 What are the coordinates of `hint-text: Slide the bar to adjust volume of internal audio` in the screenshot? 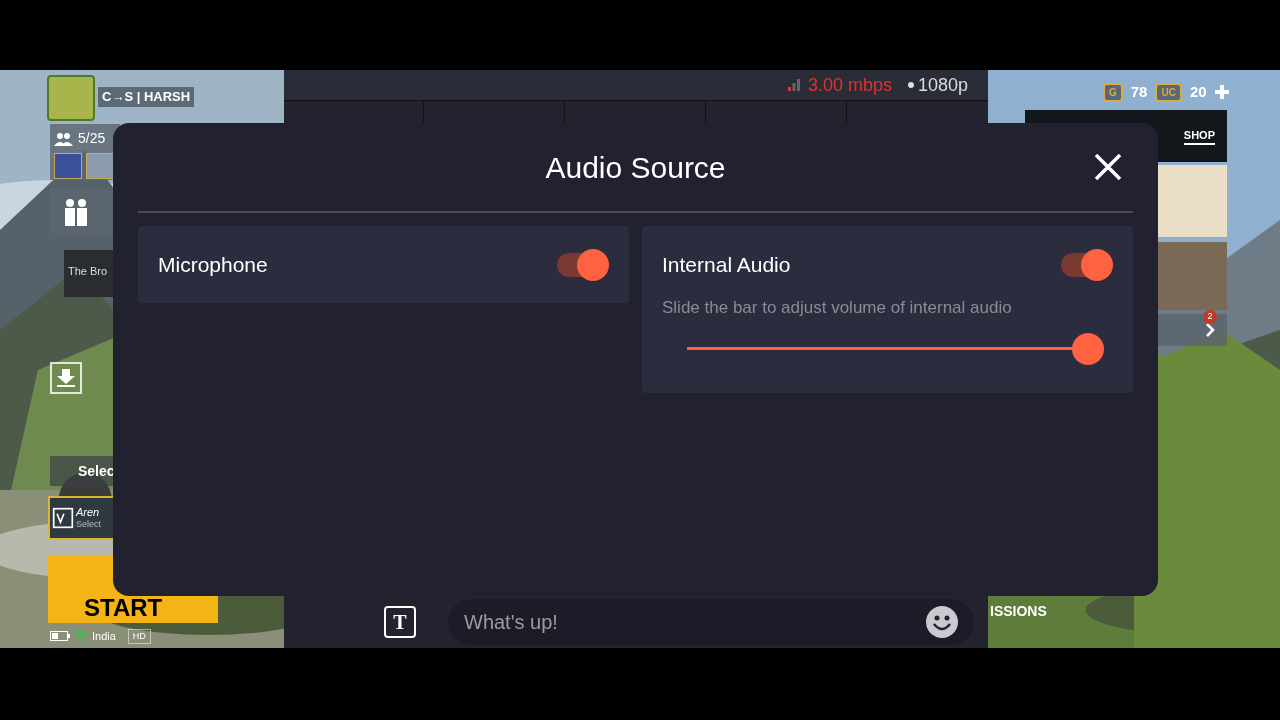 It's located at (837, 308).